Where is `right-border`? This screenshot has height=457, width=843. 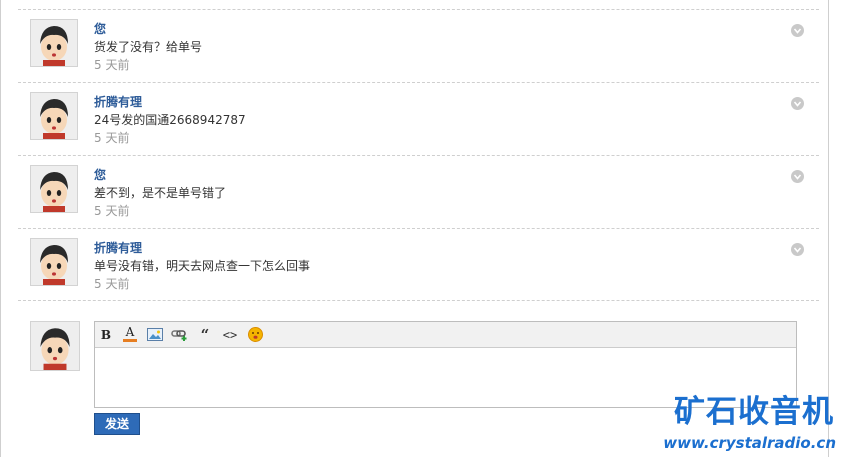
right-border is located at coordinates (828, 228).